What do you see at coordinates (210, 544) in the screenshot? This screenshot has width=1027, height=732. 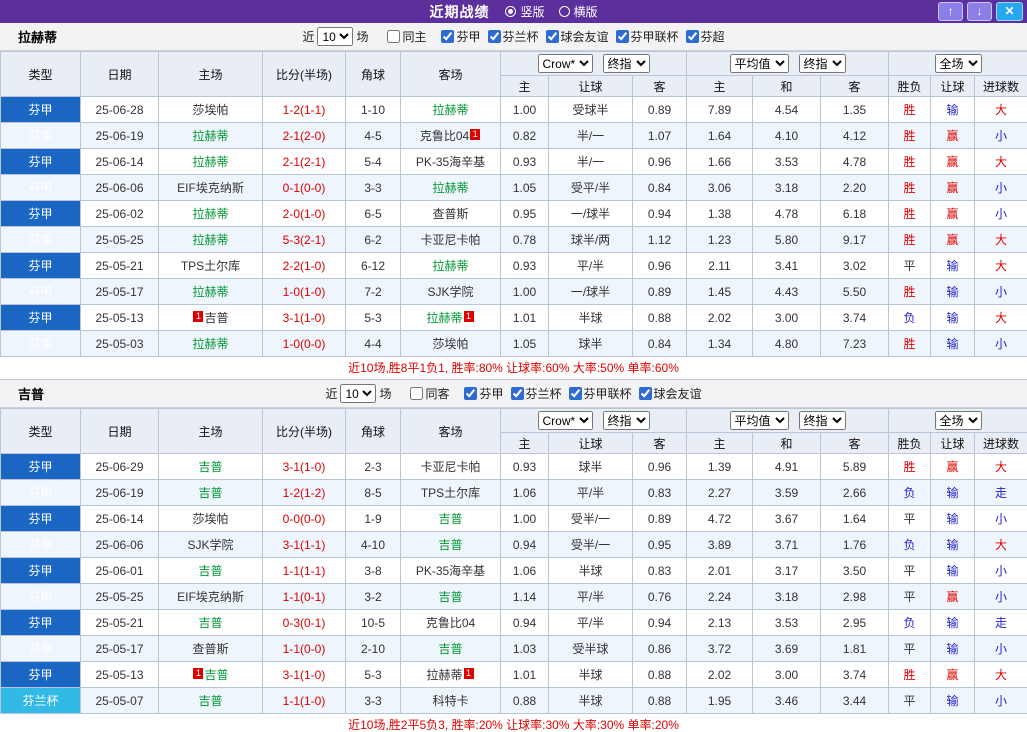 I see `home-team-cell: SJK学院` at bounding box center [210, 544].